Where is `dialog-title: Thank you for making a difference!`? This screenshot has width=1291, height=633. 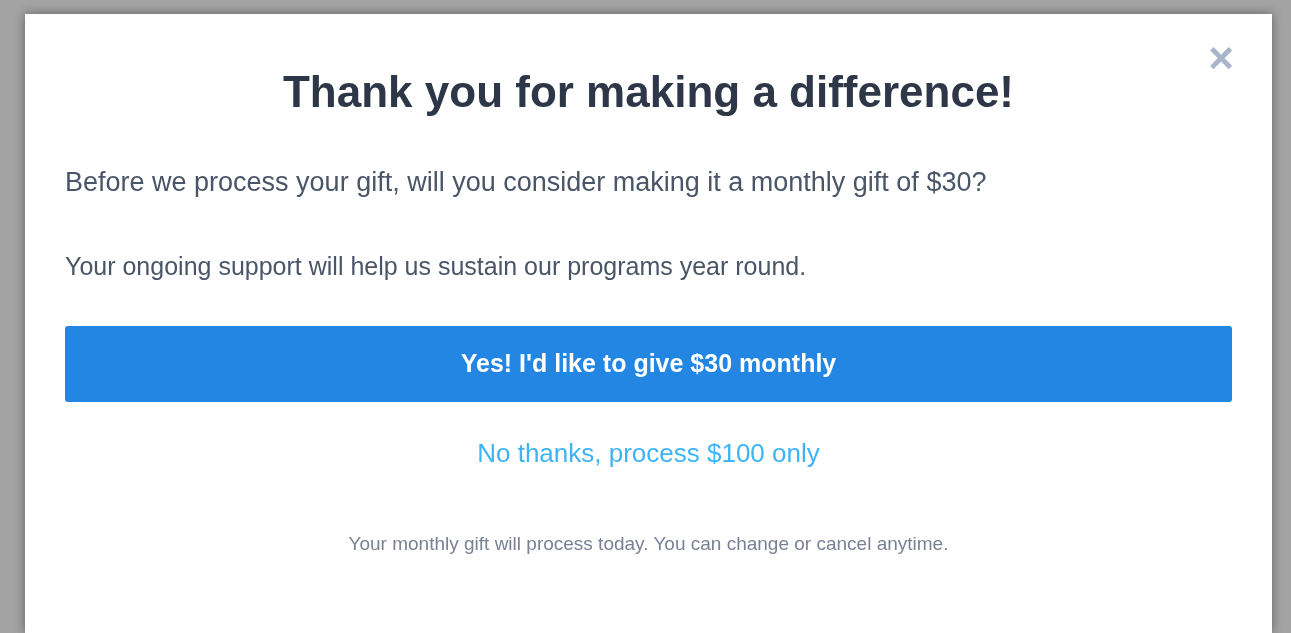
dialog-title: Thank you for making a difference! is located at coordinates (648, 92).